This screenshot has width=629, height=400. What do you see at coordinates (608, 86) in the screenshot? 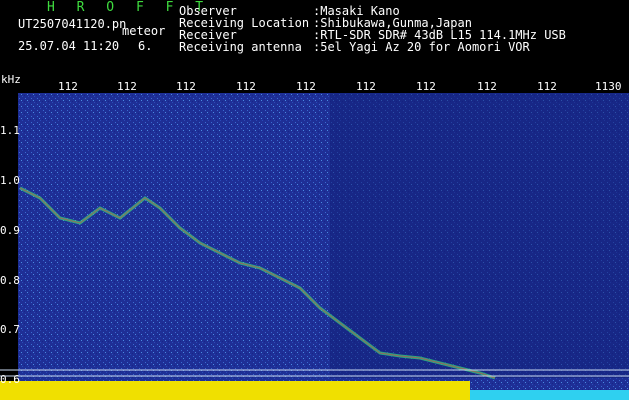
I see `x-tick-label: 1130` at bounding box center [608, 86].